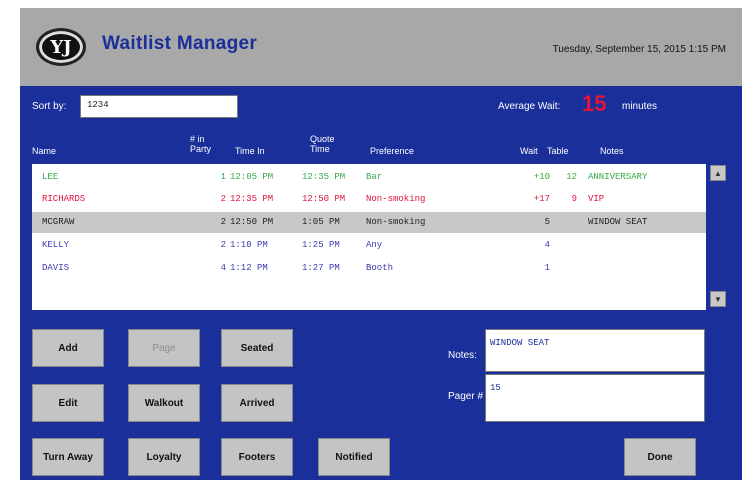 The image size is (756, 484). I want to click on cell-quote: 1:05 PM, so click(321, 222).